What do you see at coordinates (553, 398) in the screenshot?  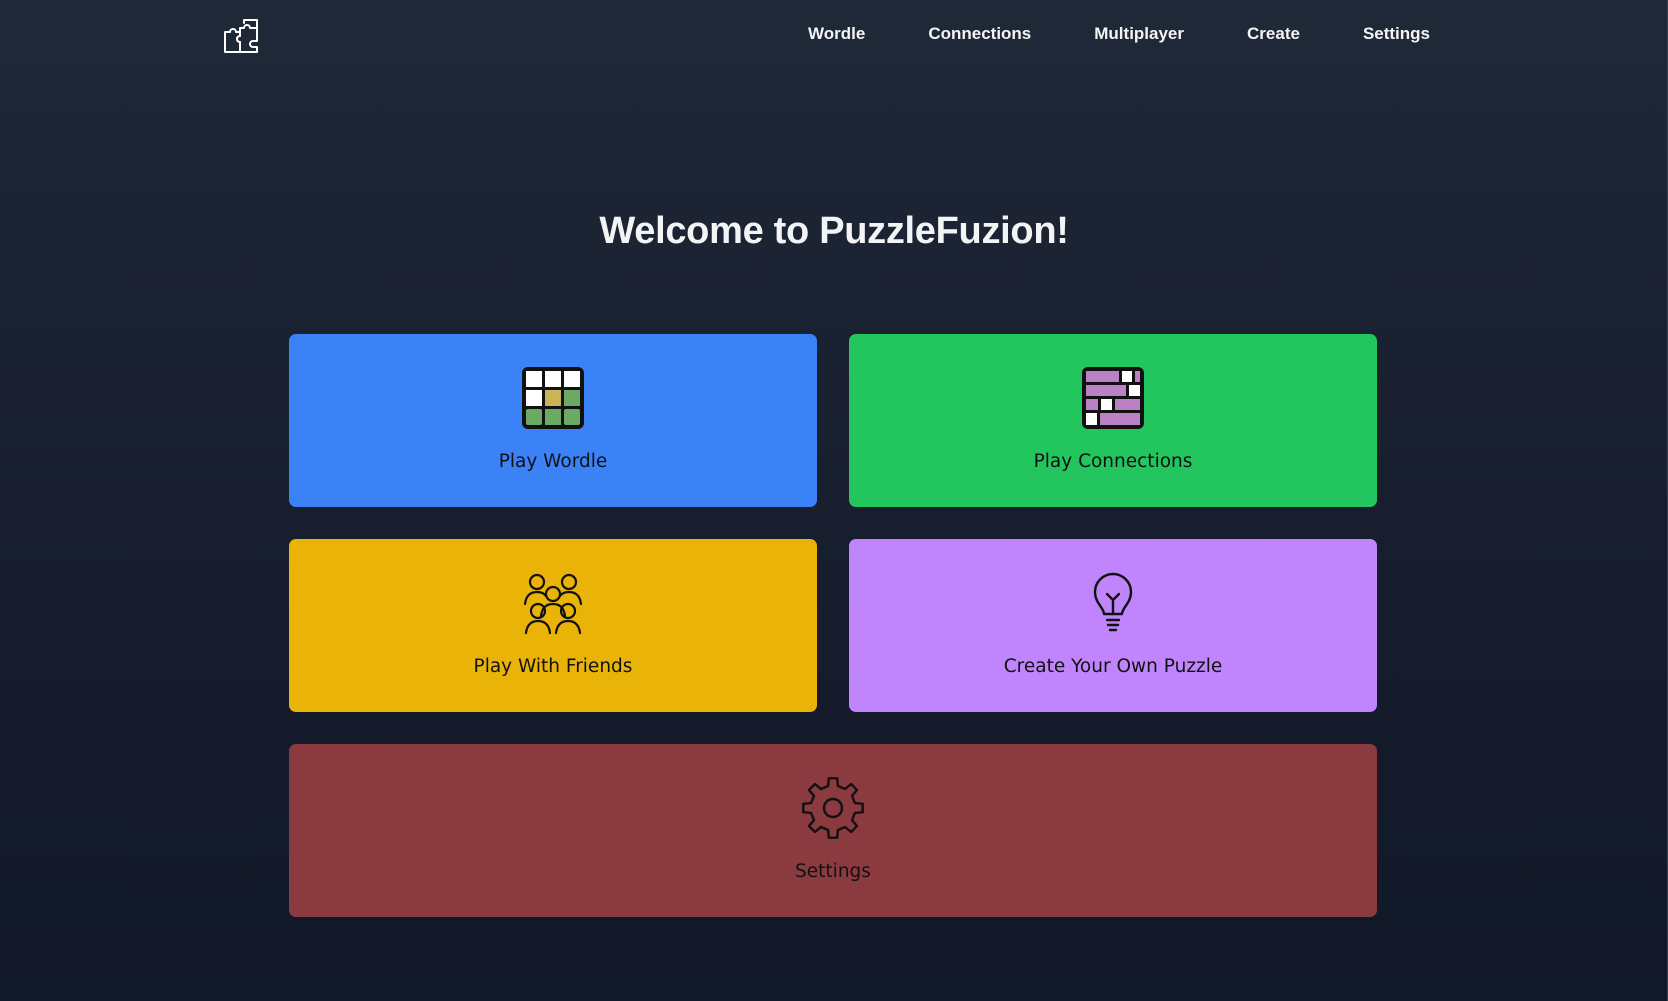 I see `wordle-grid-icon` at bounding box center [553, 398].